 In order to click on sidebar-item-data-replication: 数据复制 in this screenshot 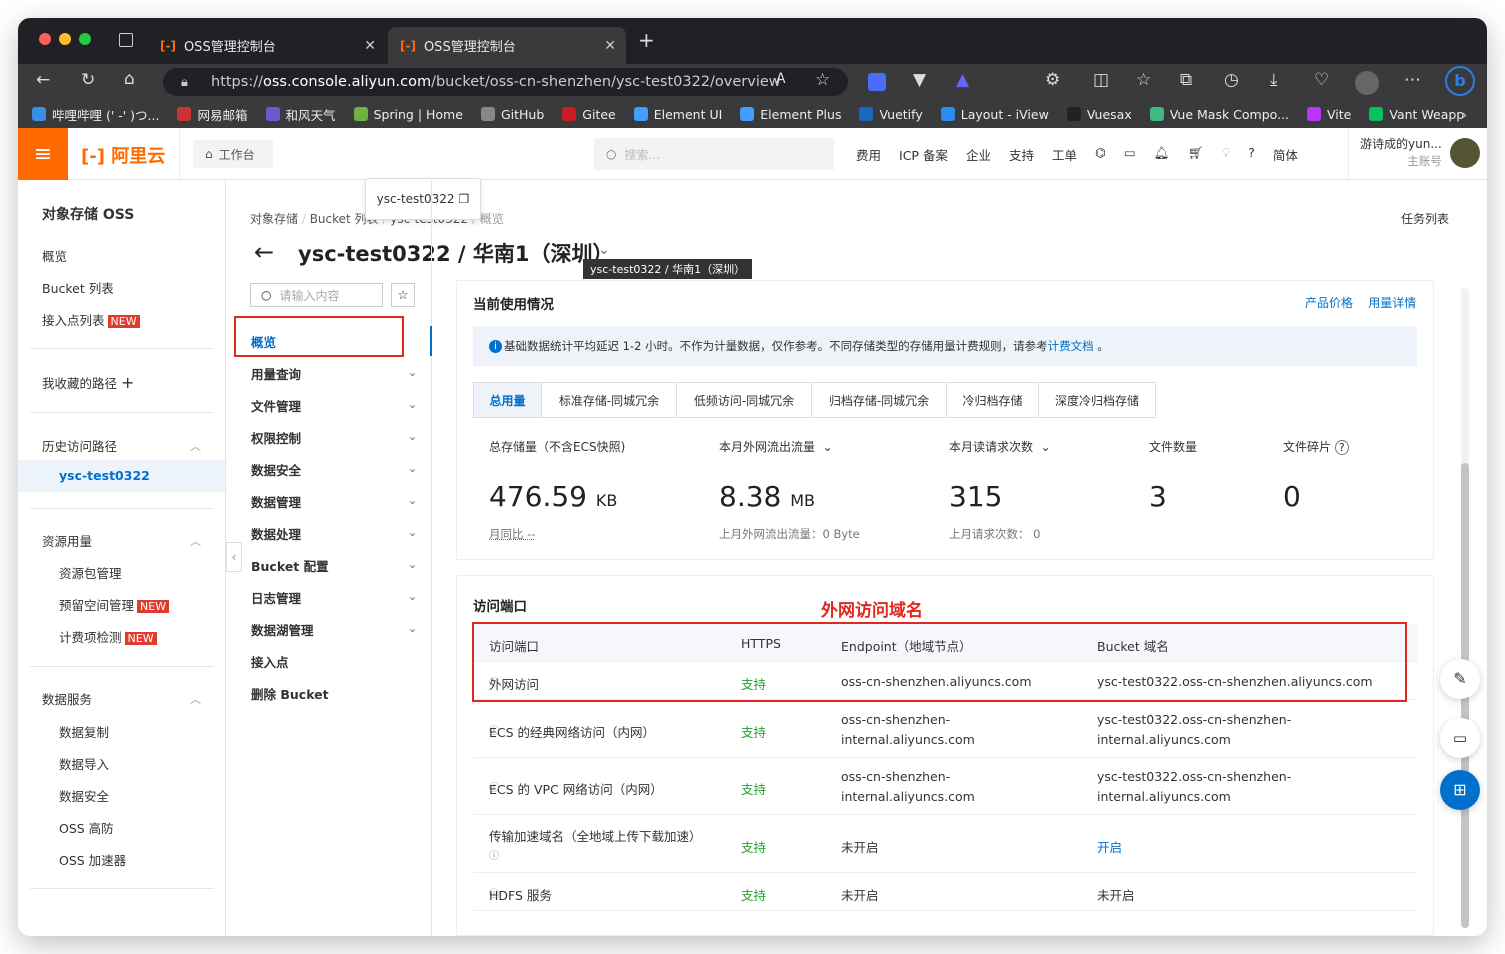, I will do `click(84, 731)`.